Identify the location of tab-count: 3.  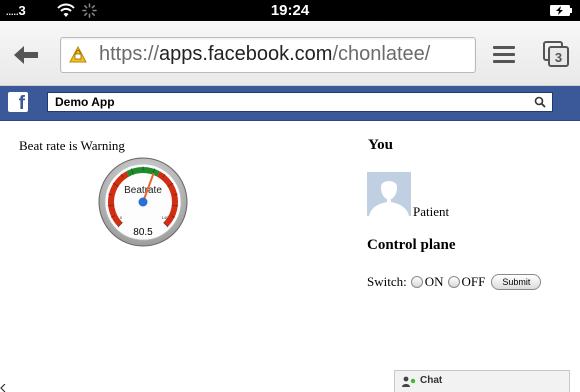
(558, 57).